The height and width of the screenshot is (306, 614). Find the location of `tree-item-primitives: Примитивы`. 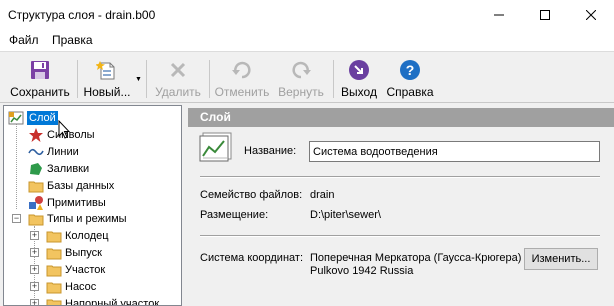

tree-item-primitives: Примитивы is located at coordinates (67, 202).